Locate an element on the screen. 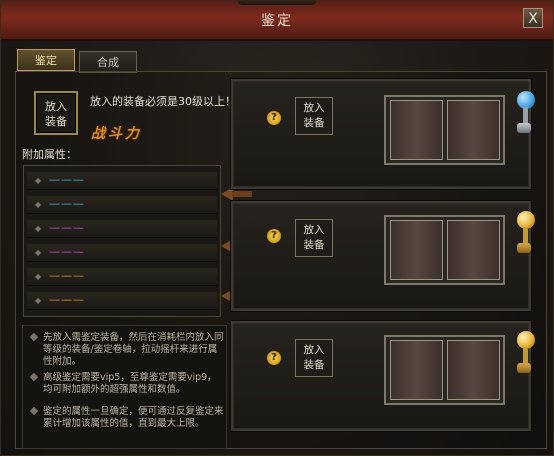  attribute-list: ◆ ——— ◆ ——— ◆ ——— ◆ ——— ◆ ——— ◆ ——— is located at coordinates (122, 241).